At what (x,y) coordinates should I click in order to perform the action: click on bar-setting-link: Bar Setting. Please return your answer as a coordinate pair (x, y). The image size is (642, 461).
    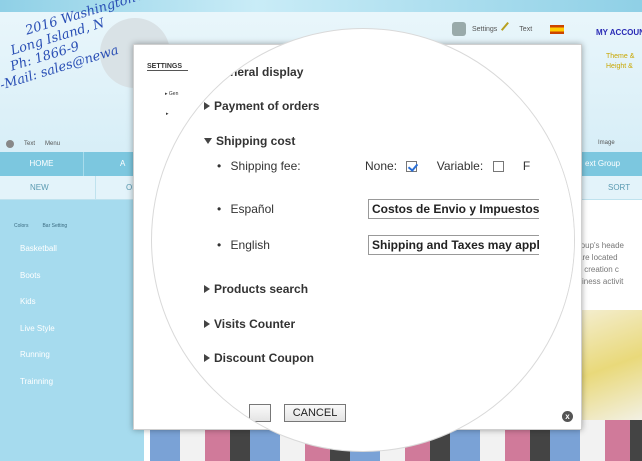
    Looking at the image, I should click on (54, 226).